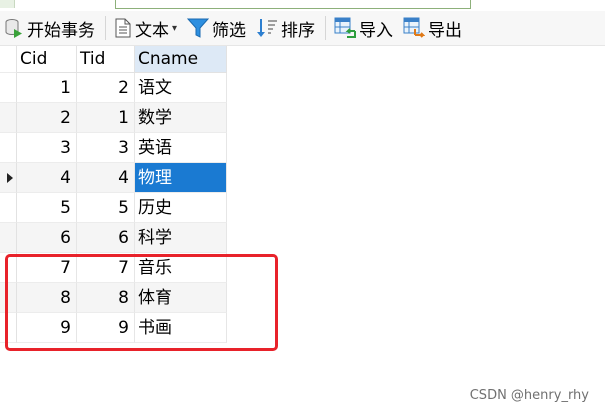 The width and height of the screenshot is (605, 412). Describe the element at coordinates (123, 28) in the screenshot. I see `document-icon` at that location.